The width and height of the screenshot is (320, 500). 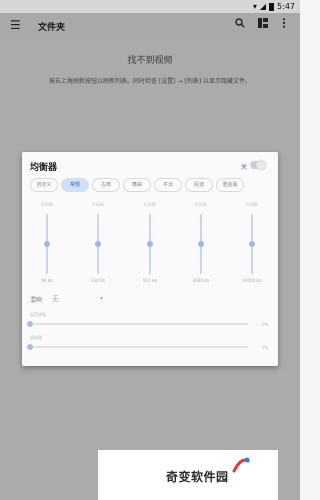 I want to click on preset-chip: 古典, so click(x=106, y=185).